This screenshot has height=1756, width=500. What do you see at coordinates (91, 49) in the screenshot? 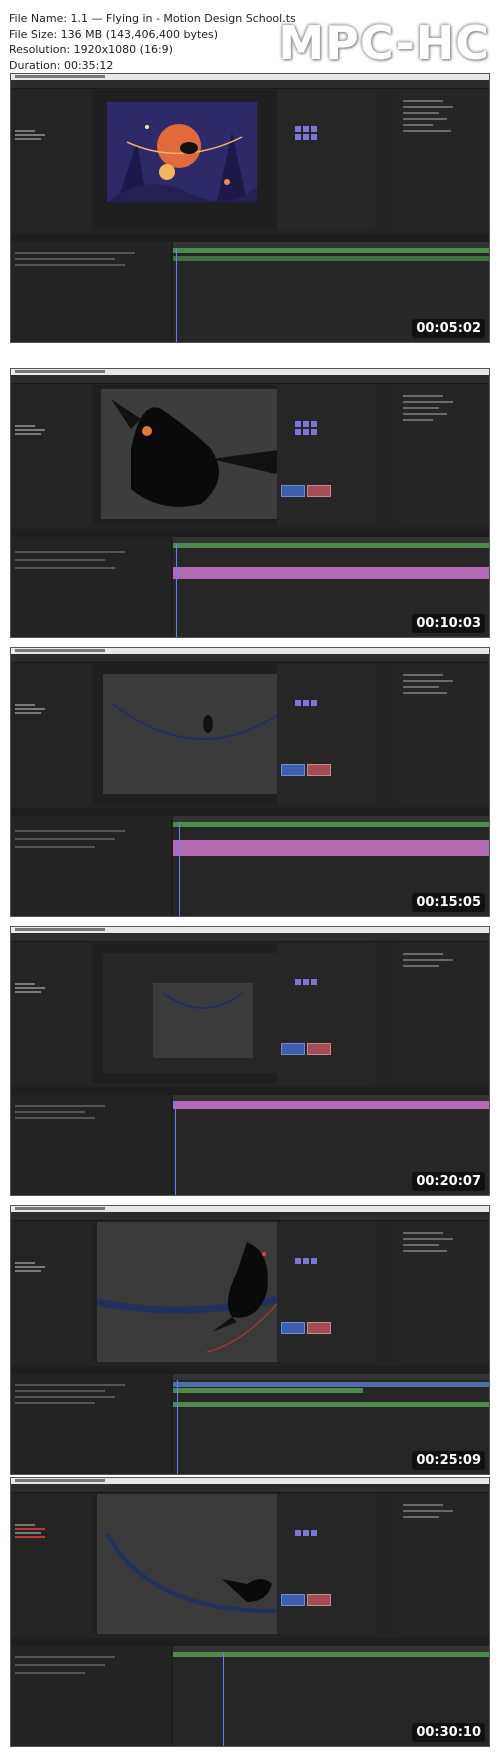
I see `file-resolution: Resolution: 1920x1080 (16:9)` at bounding box center [91, 49].